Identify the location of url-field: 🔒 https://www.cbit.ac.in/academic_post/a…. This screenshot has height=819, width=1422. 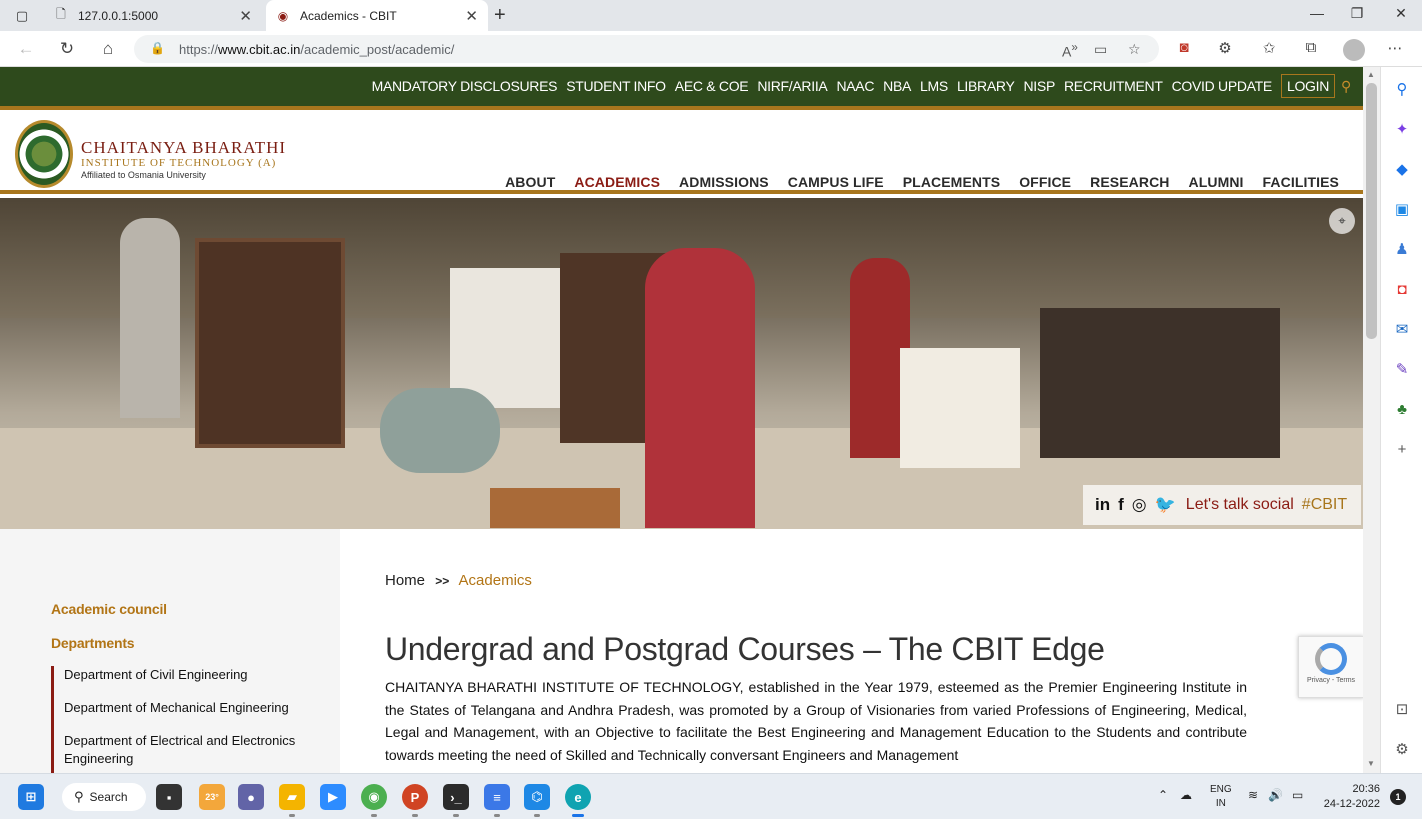
(646, 49).